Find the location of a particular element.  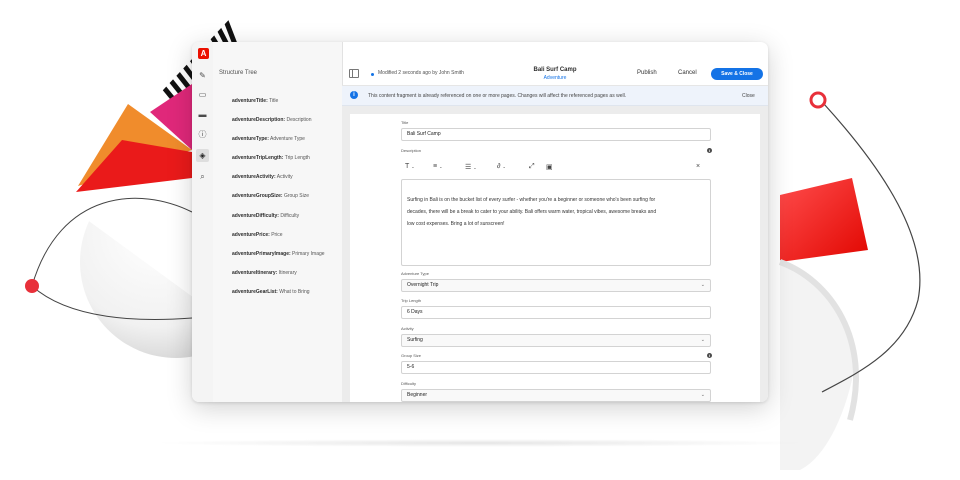

tree-item: adventureItinerary: Itinerary is located at coordinates (264, 273).